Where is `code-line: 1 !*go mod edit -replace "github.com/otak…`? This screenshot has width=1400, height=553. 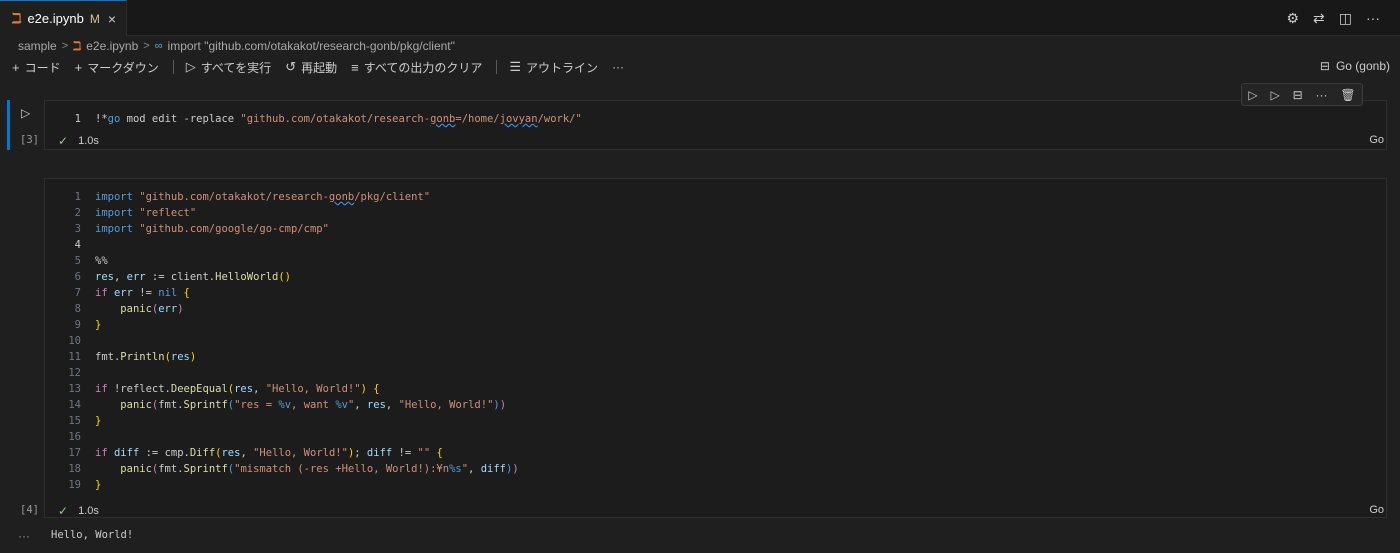 code-line: 1 !*go mod edit -replace "github.com/otak… is located at coordinates (313, 119).